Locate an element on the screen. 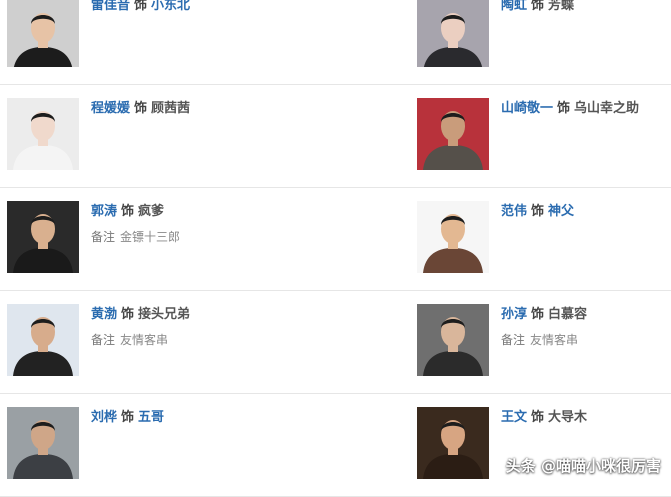 This screenshot has width=671, height=497. cast-card: 王文饰大导木 is located at coordinates (540, 444).